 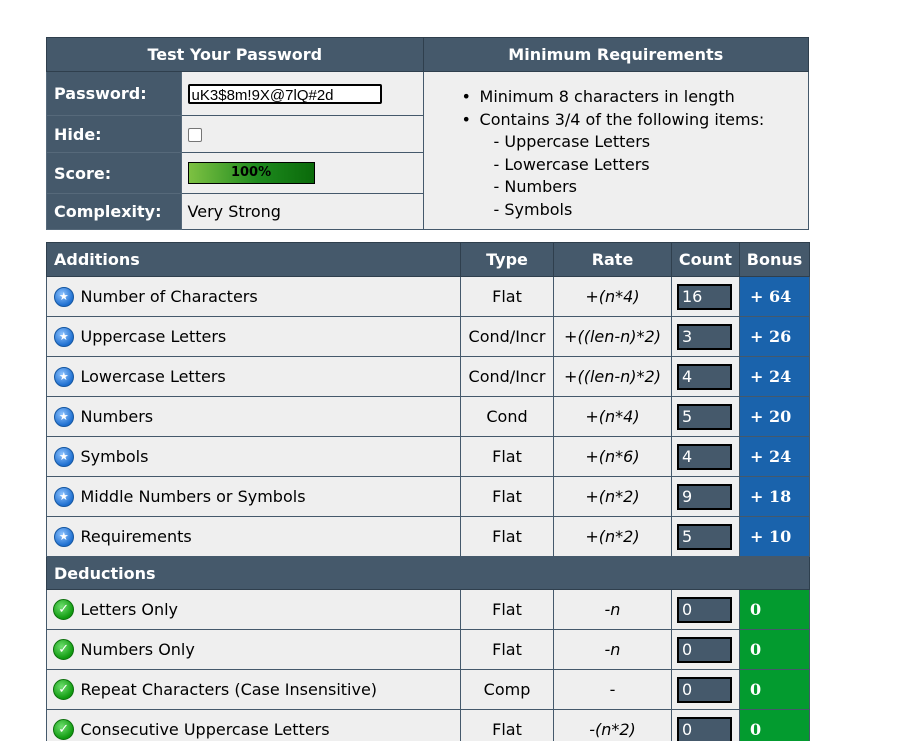 What do you see at coordinates (533, 209) in the screenshot?
I see `requirement-sub-item: - Symbols` at bounding box center [533, 209].